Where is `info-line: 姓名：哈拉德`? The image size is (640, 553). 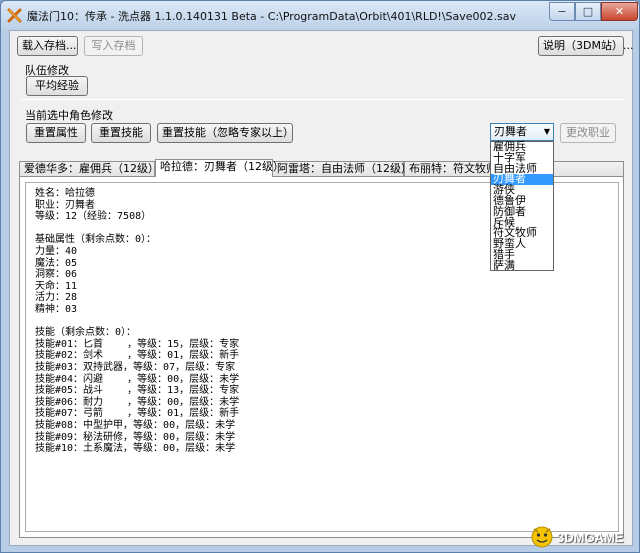 info-line: 姓名：哈拉德 is located at coordinates (65, 193).